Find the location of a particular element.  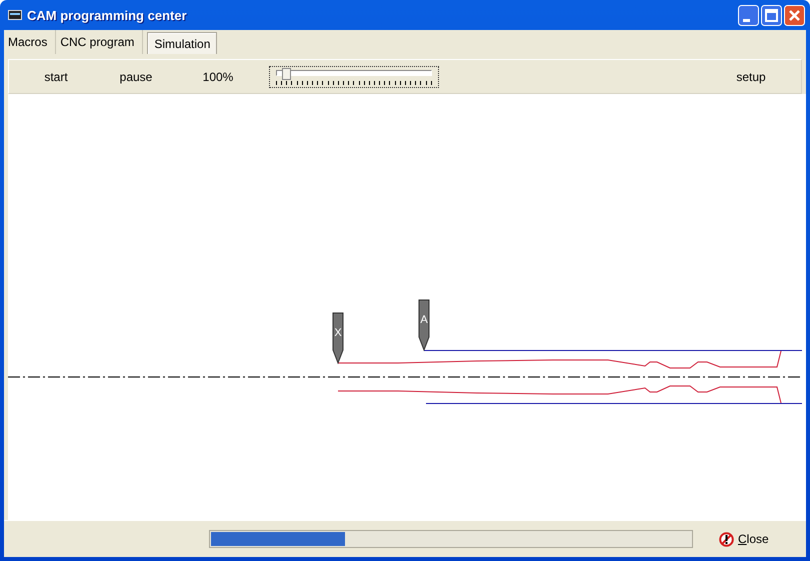

maximize-button is located at coordinates (771, 15).